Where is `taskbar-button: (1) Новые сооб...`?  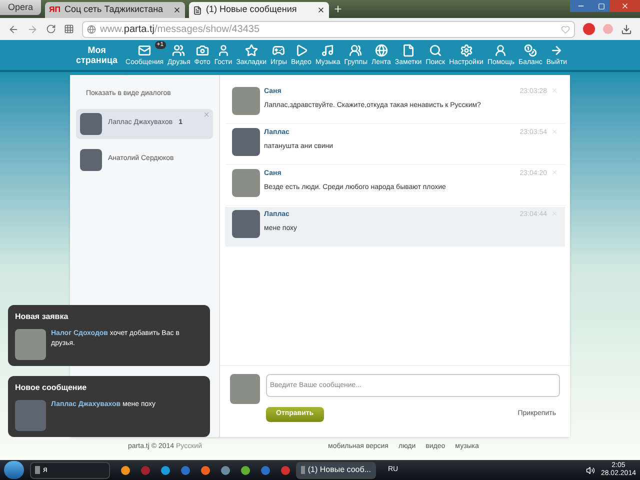
taskbar-button: (1) Новые сооб... is located at coordinates (336, 470).